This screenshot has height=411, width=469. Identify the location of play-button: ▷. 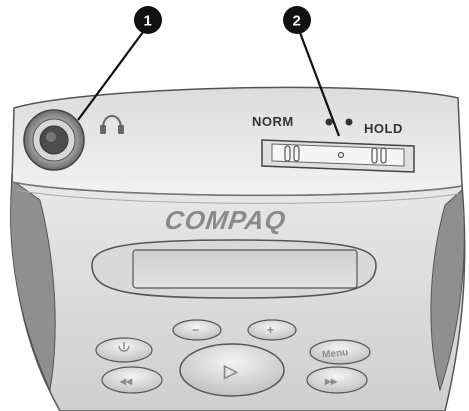
(232, 370).